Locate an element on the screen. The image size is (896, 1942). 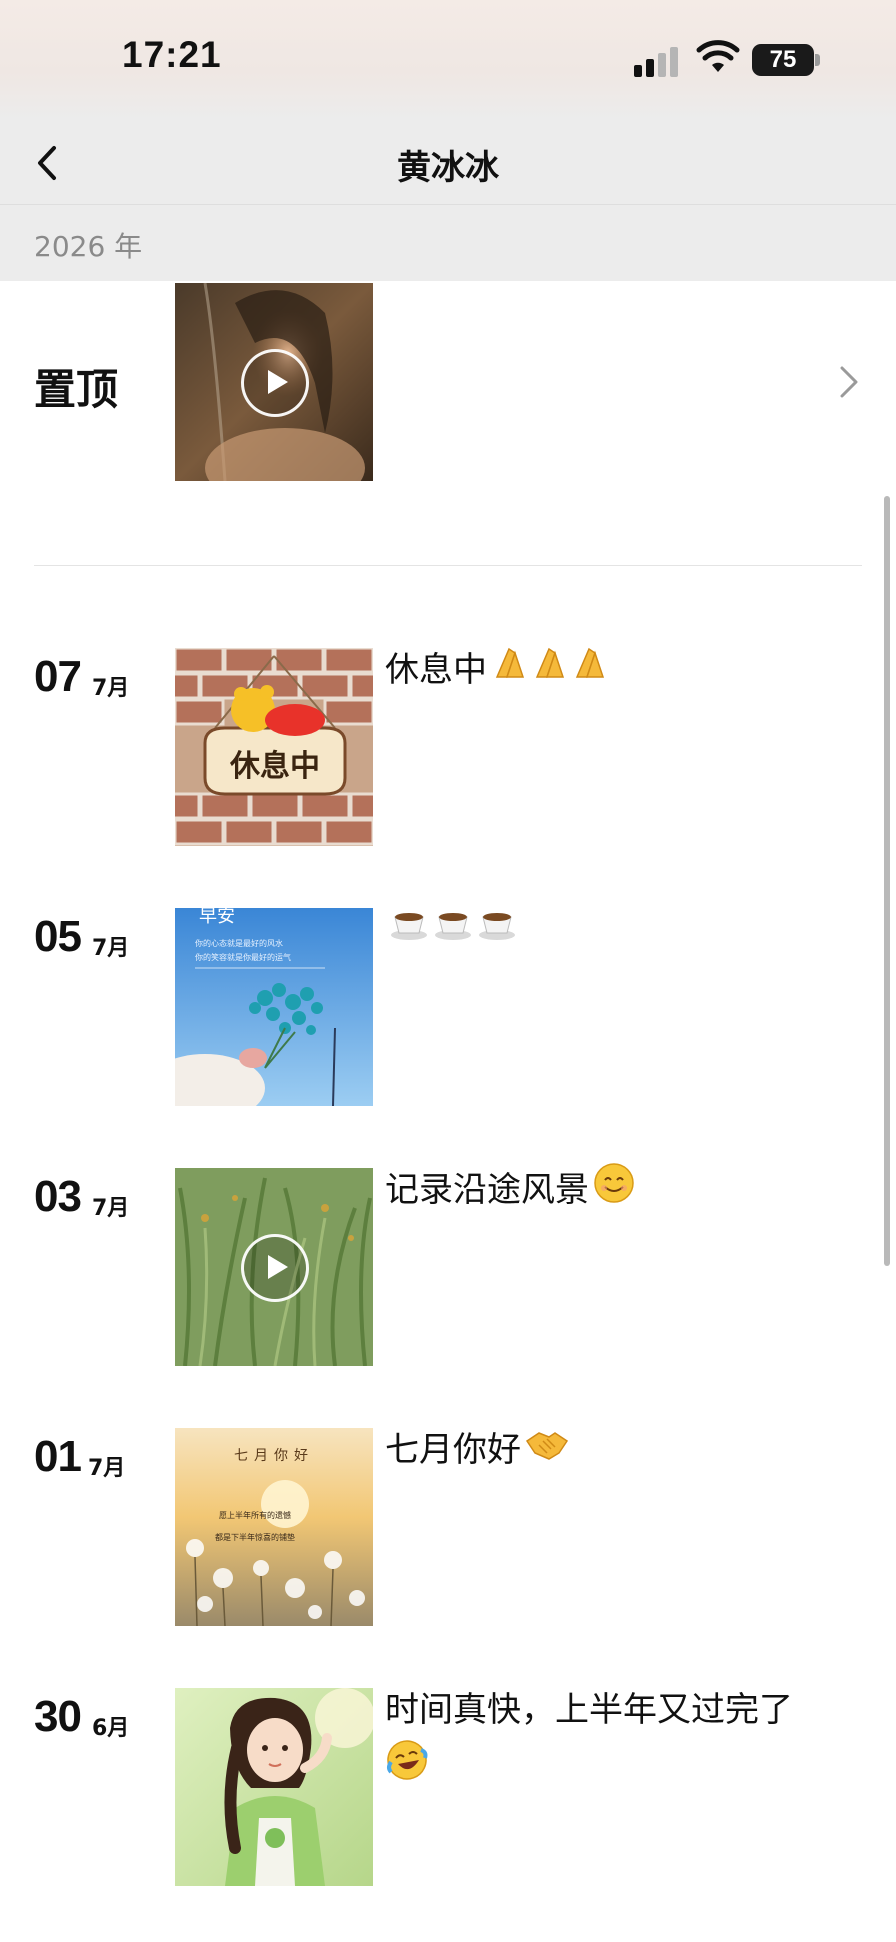
page-title: 黄冰冰 is located at coordinates (448, 168).